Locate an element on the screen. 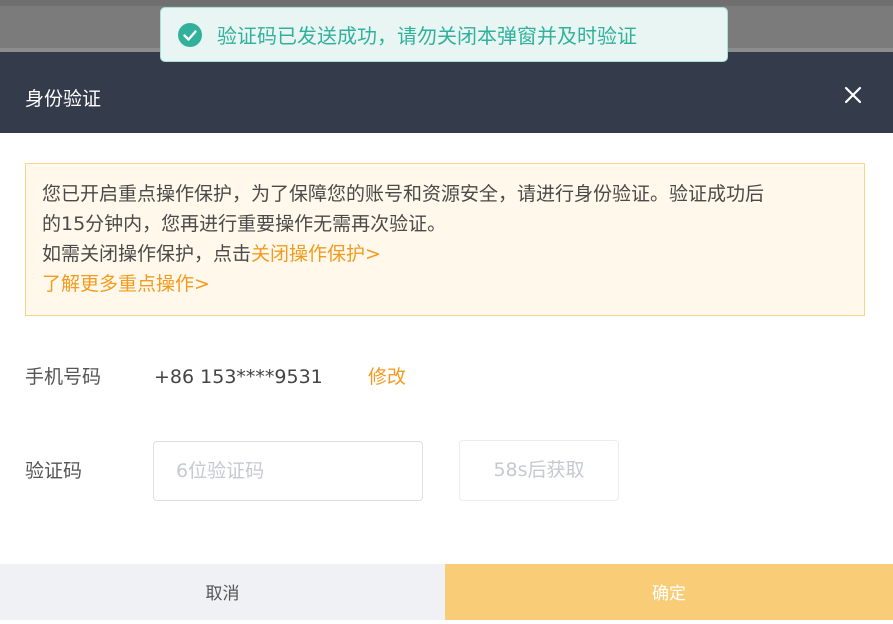 This screenshot has width=893, height=624. close-button is located at coordinates (853, 95).